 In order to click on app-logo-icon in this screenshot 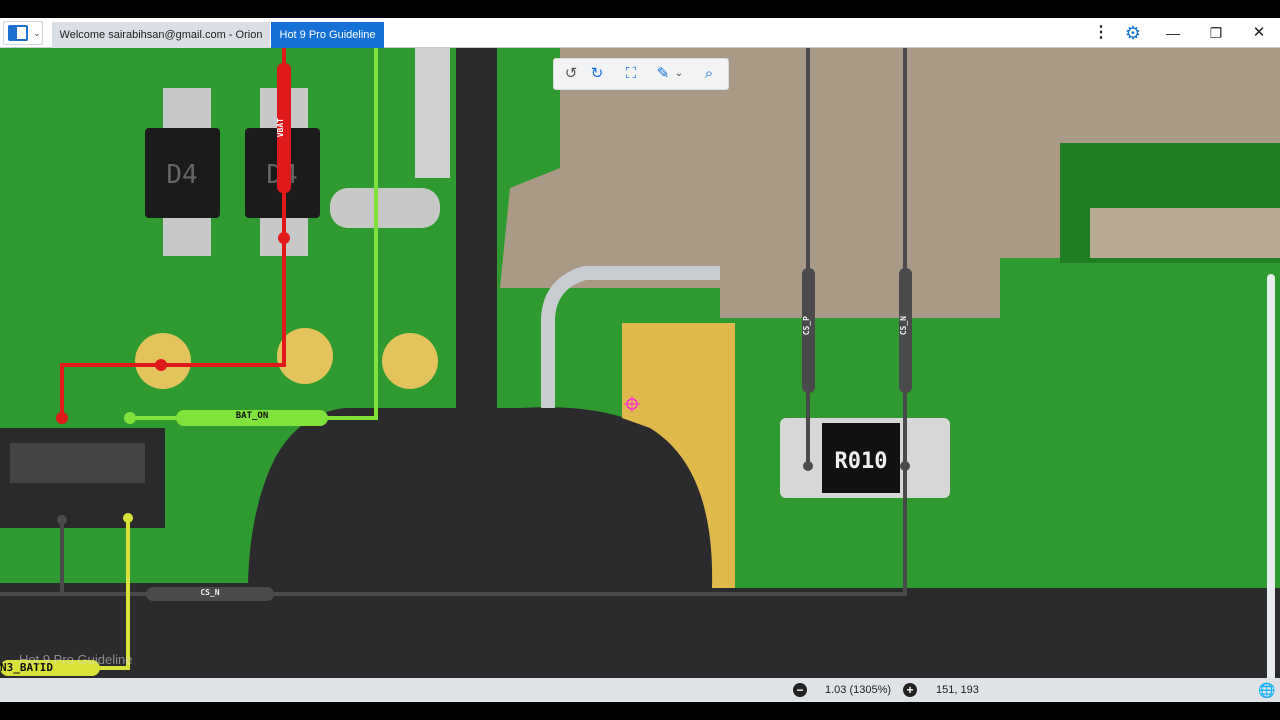, I will do `click(18, 33)`.